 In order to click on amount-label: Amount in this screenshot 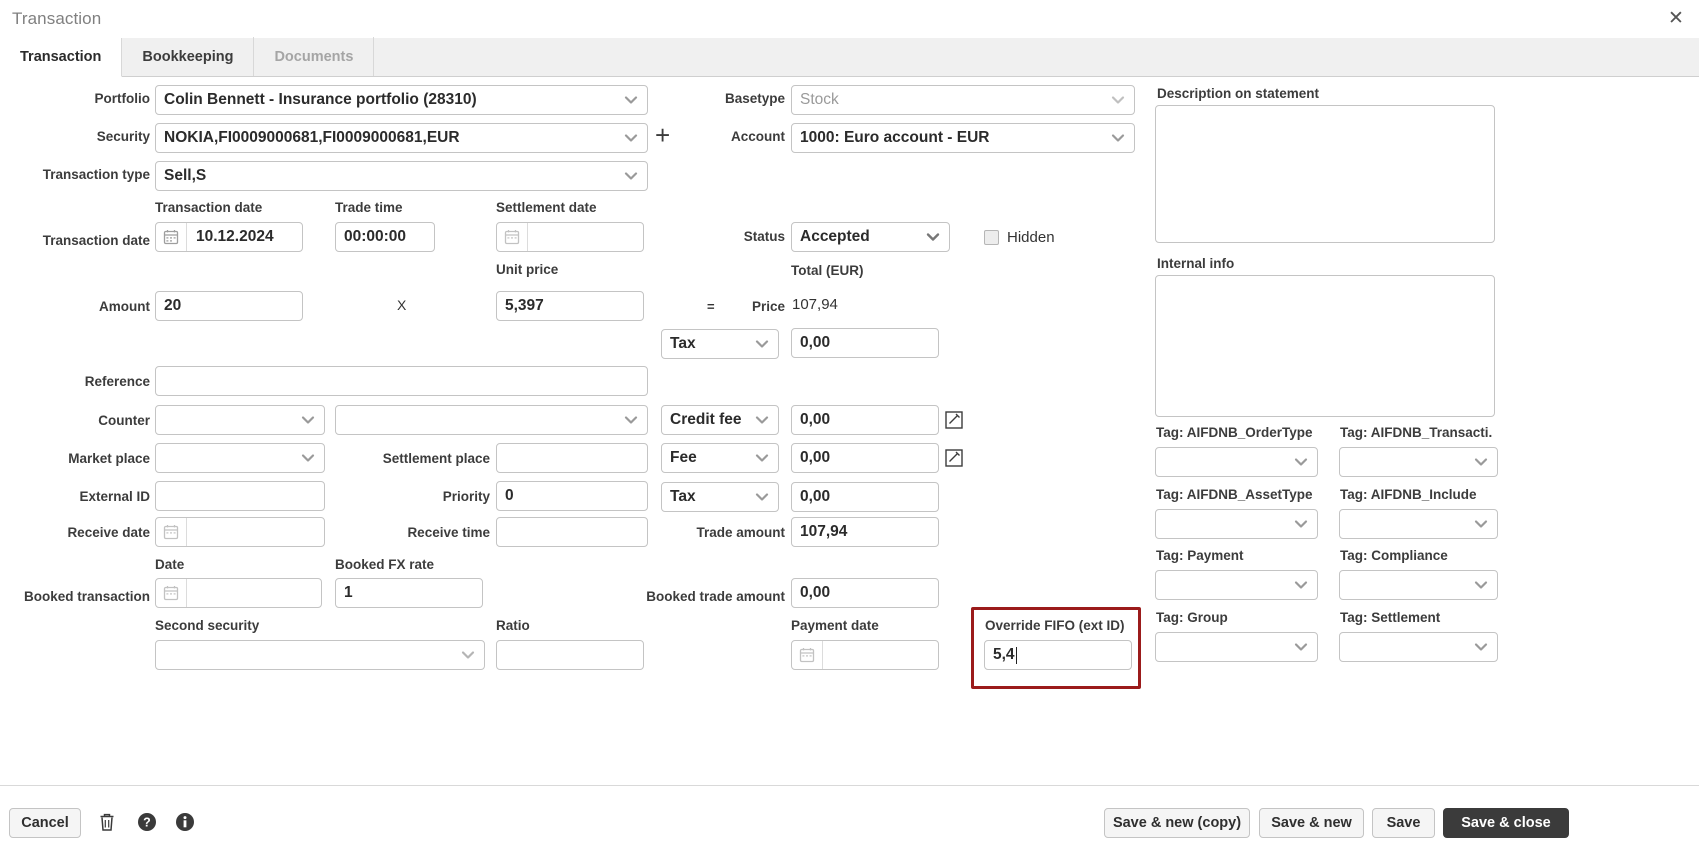, I will do `click(124, 306)`.